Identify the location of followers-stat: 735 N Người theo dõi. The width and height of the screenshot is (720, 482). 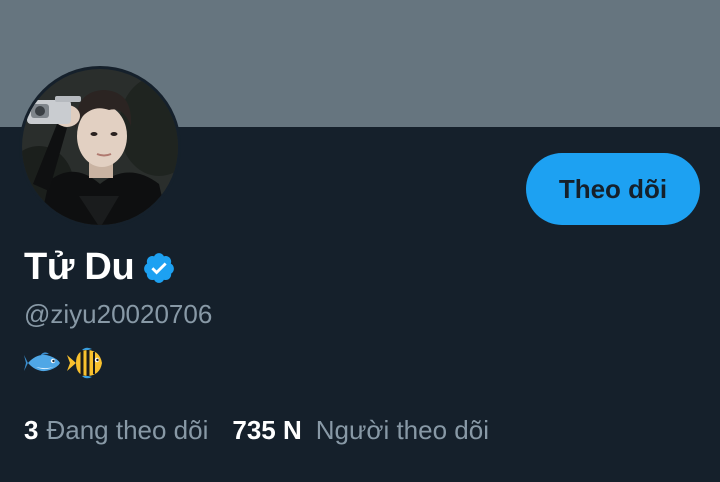
(360, 430).